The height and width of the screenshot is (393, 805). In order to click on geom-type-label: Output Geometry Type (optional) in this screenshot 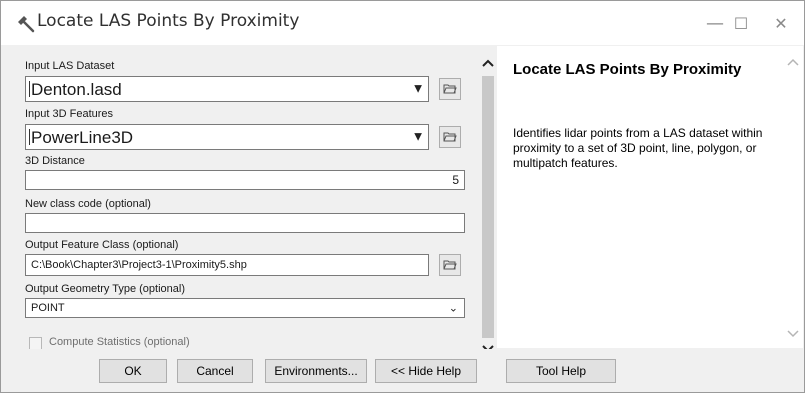, I will do `click(105, 289)`.